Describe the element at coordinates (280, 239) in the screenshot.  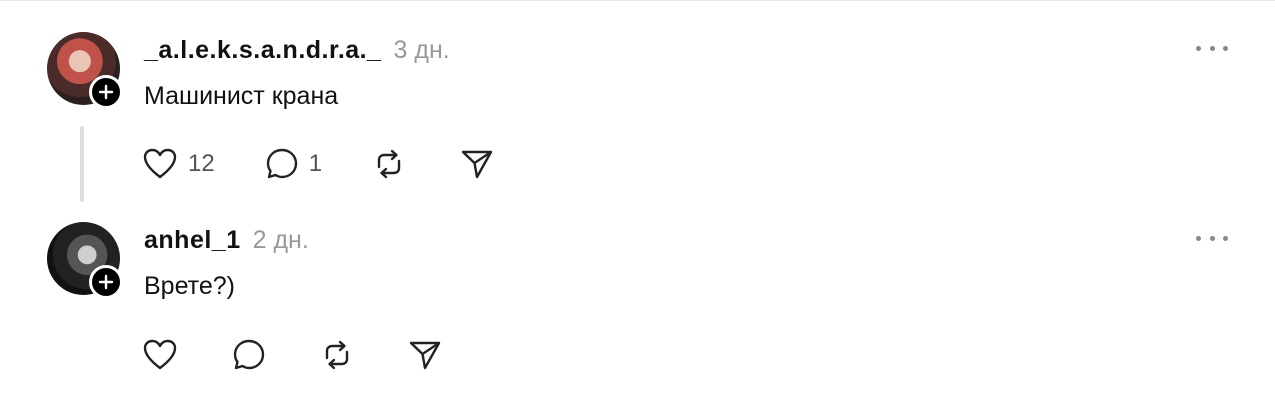
I see `timestamp: 2 дн.` at that location.